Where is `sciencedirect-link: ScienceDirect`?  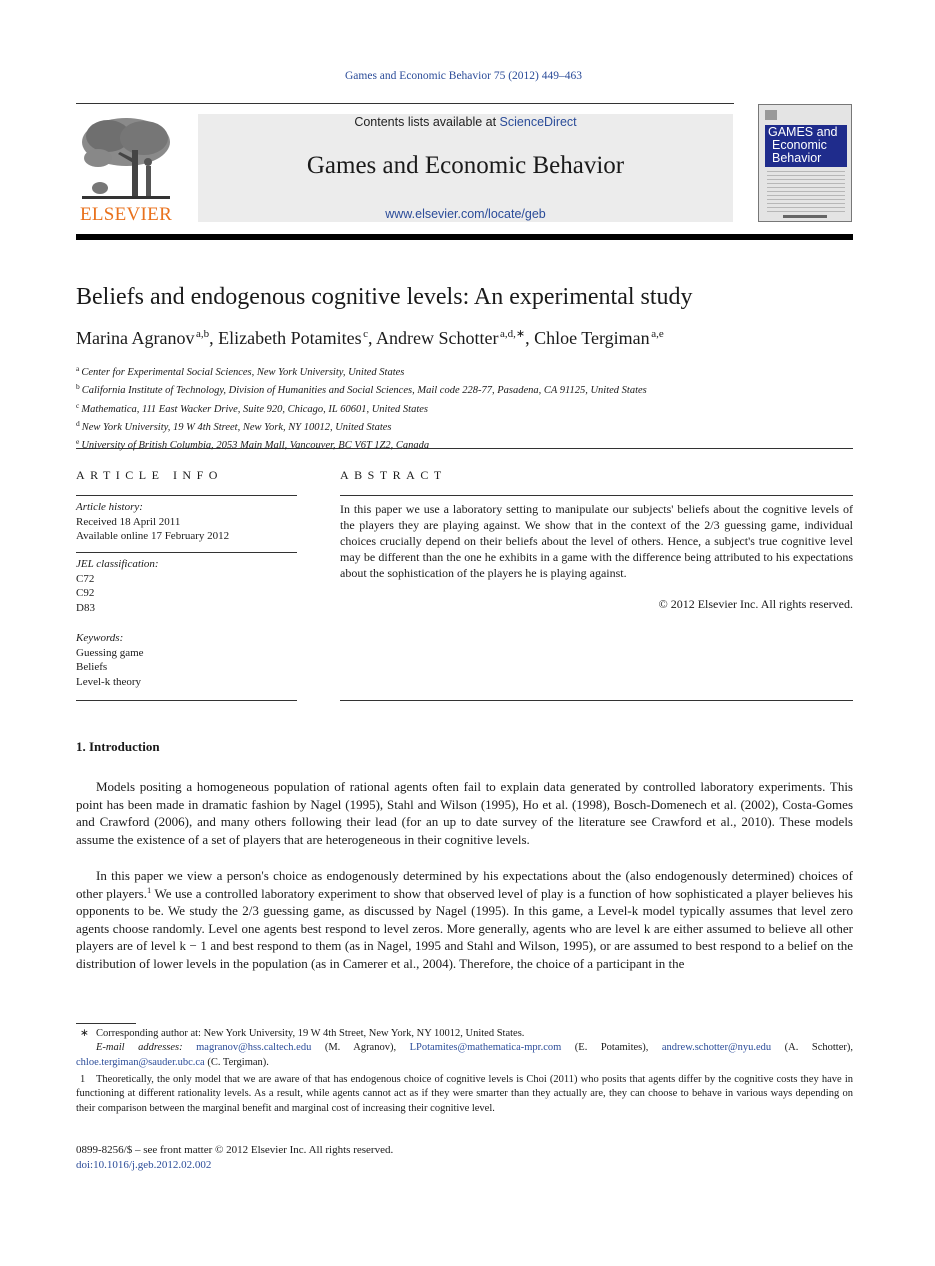
sciencedirect-link: ScienceDirect is located at coordinates (538, 122).